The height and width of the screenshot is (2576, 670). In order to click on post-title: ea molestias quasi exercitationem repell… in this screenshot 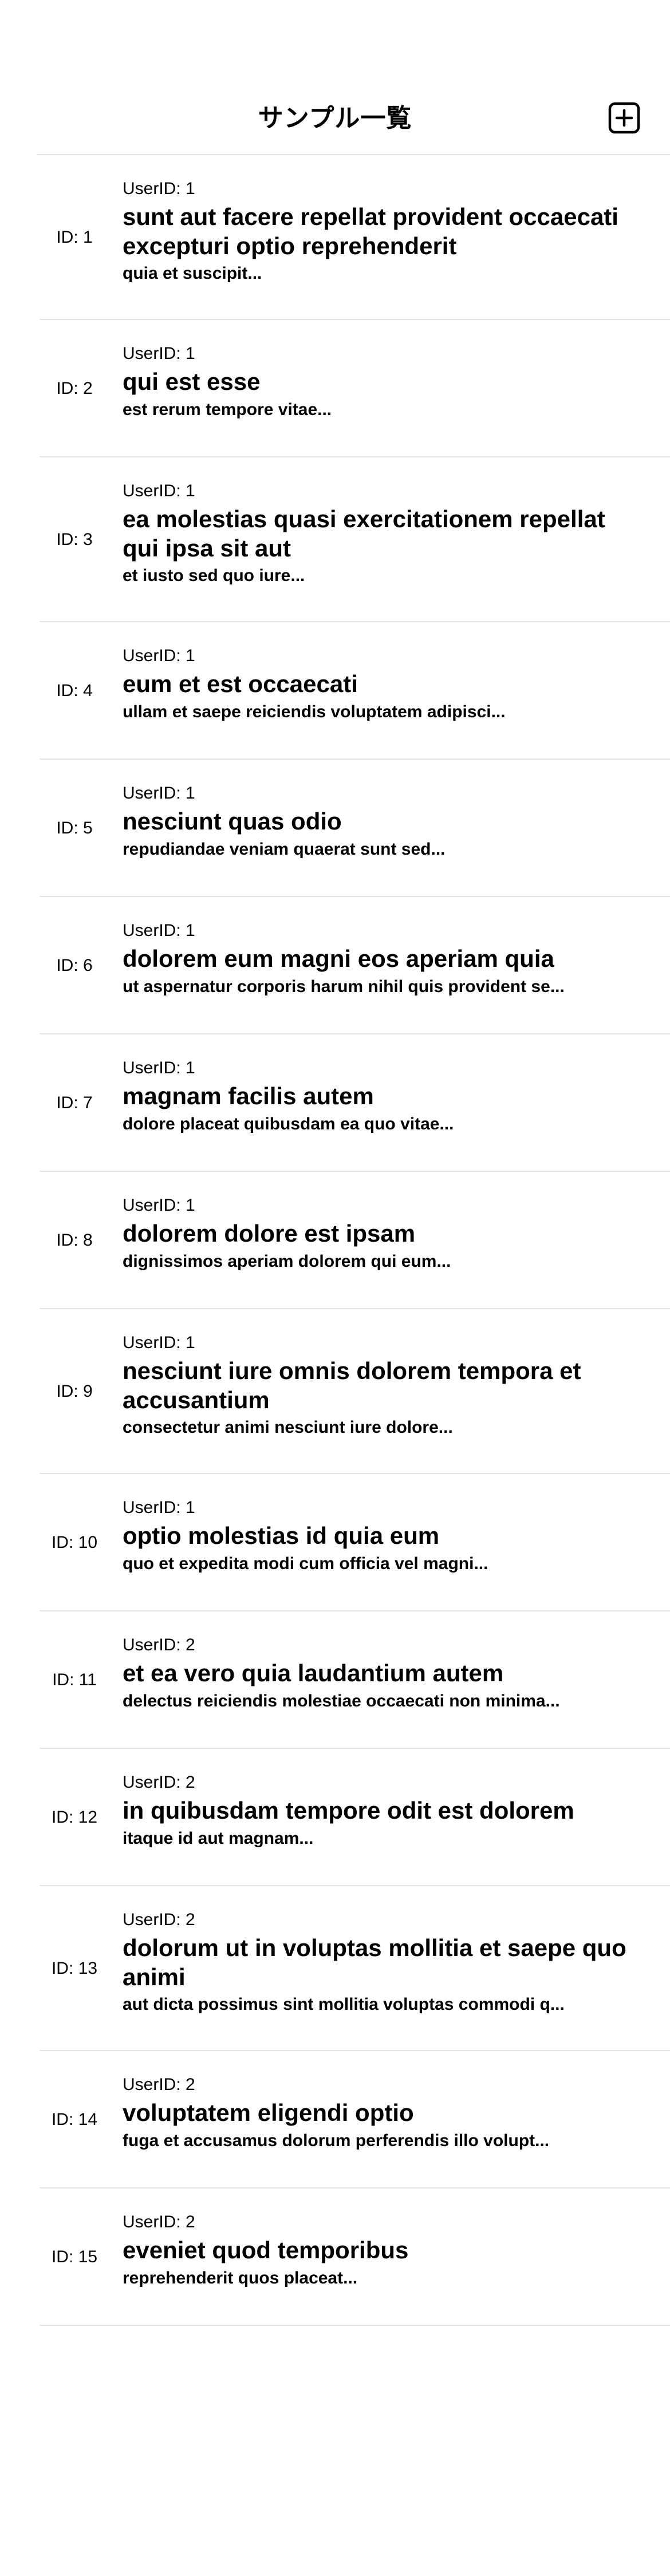, I will do `click(364, 533)`.